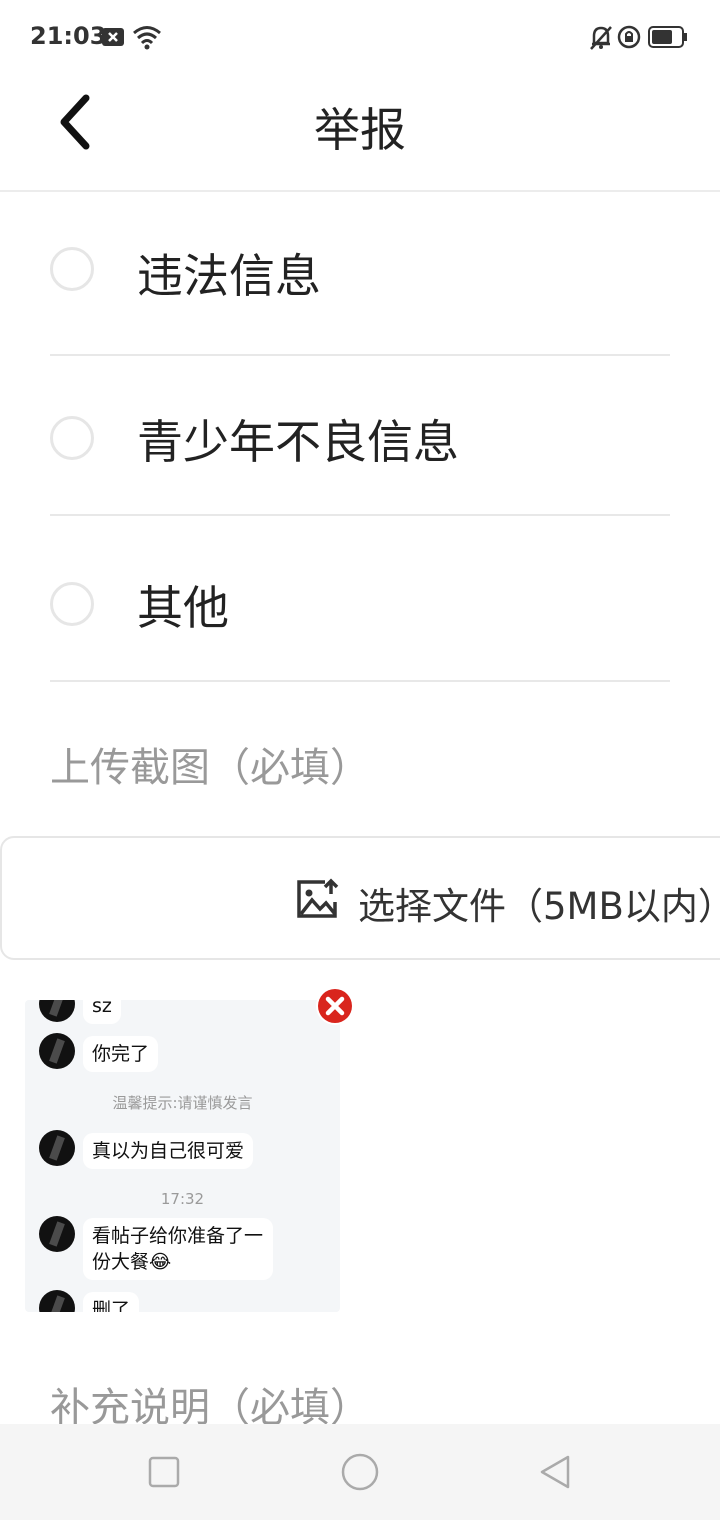 This screenshot has height=1520, width=720. What do you see at coordinates (147, 38) in the screenshot?
I see `wifi-icon` at bounding box center [147, 38].